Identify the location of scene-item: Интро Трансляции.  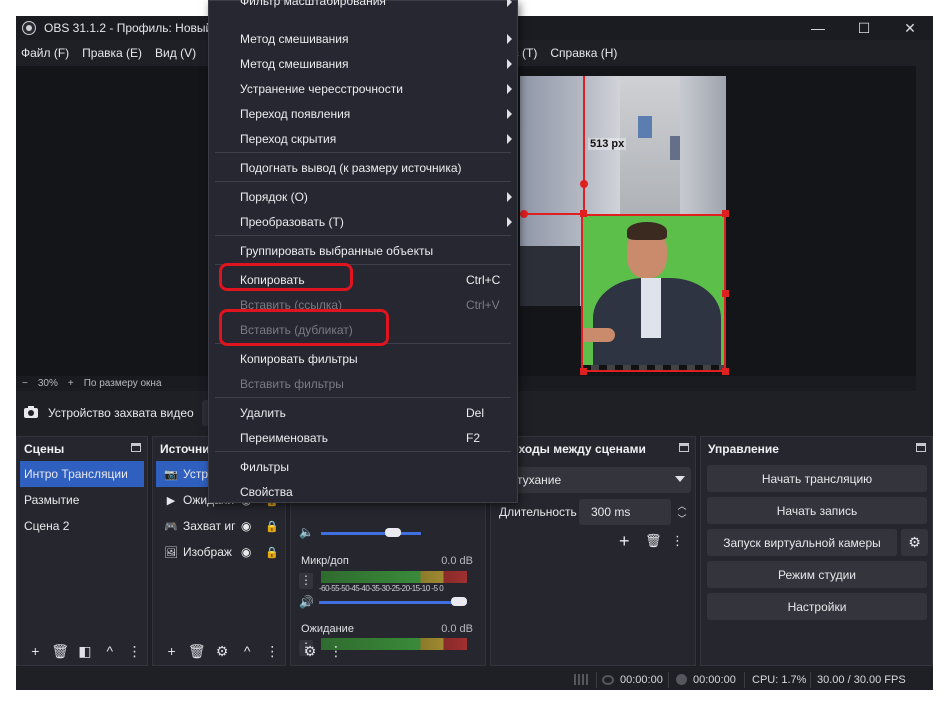
(82, 474).